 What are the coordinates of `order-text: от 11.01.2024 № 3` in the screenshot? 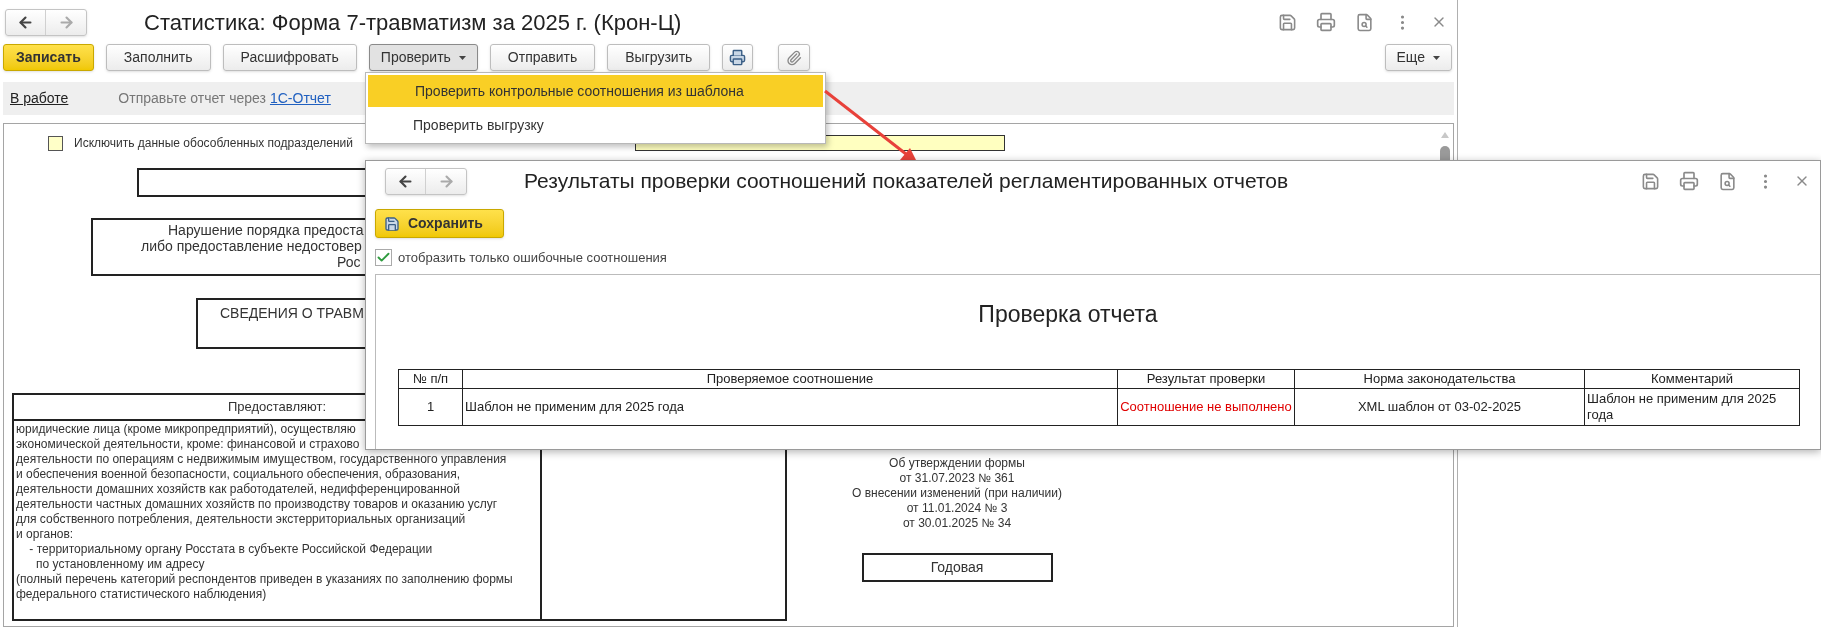 It's located at (957, 508).